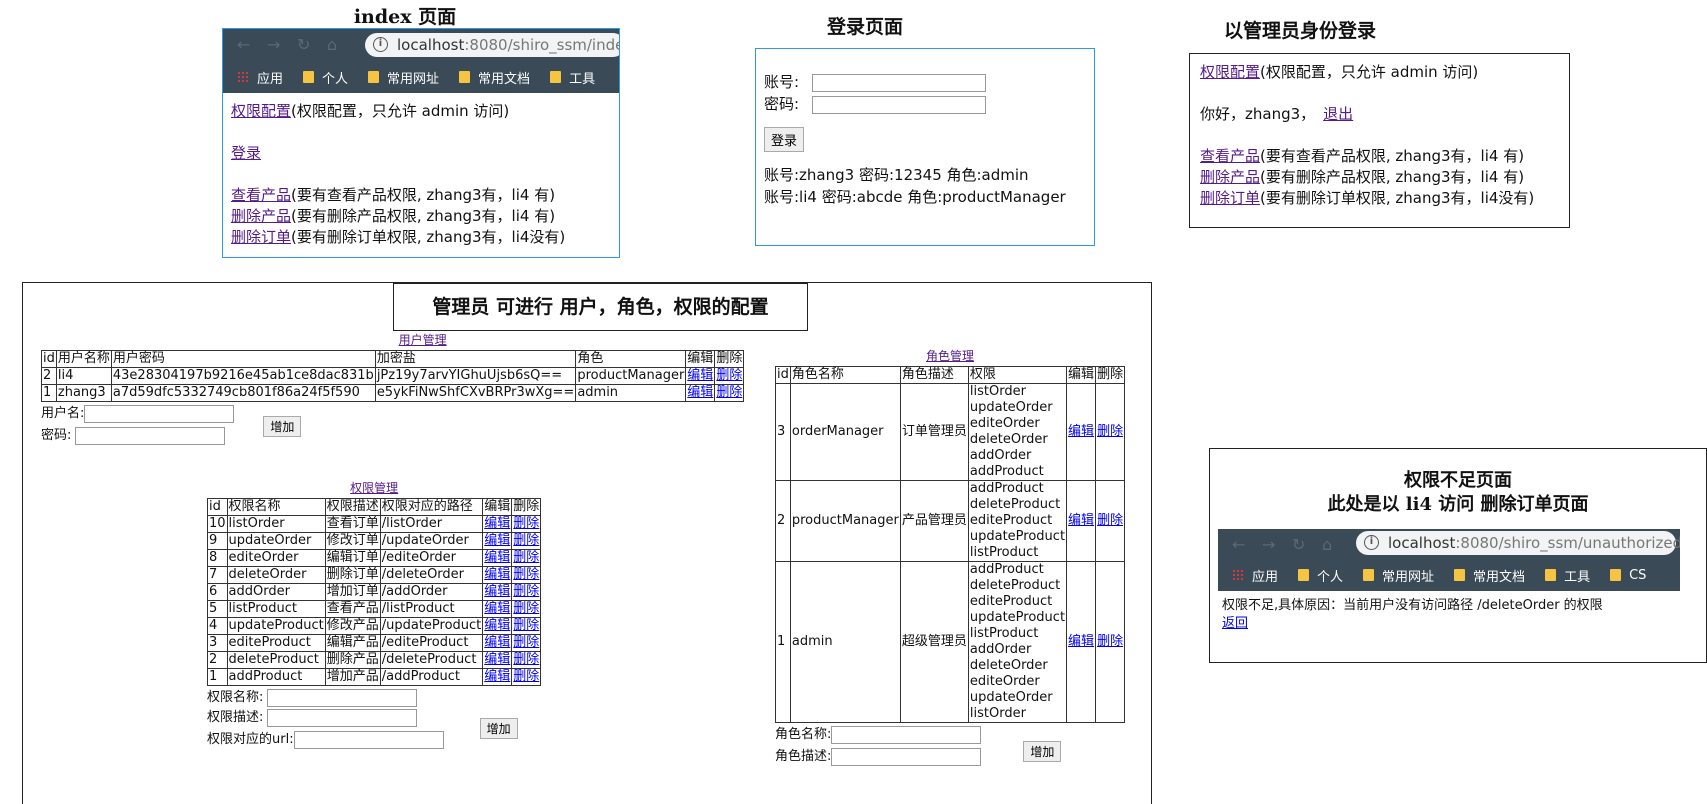  What do you see at coordinates (423, 340) in the screenshot?
I see `user-management-link: 用户管理` at bounding box center [423, 340].